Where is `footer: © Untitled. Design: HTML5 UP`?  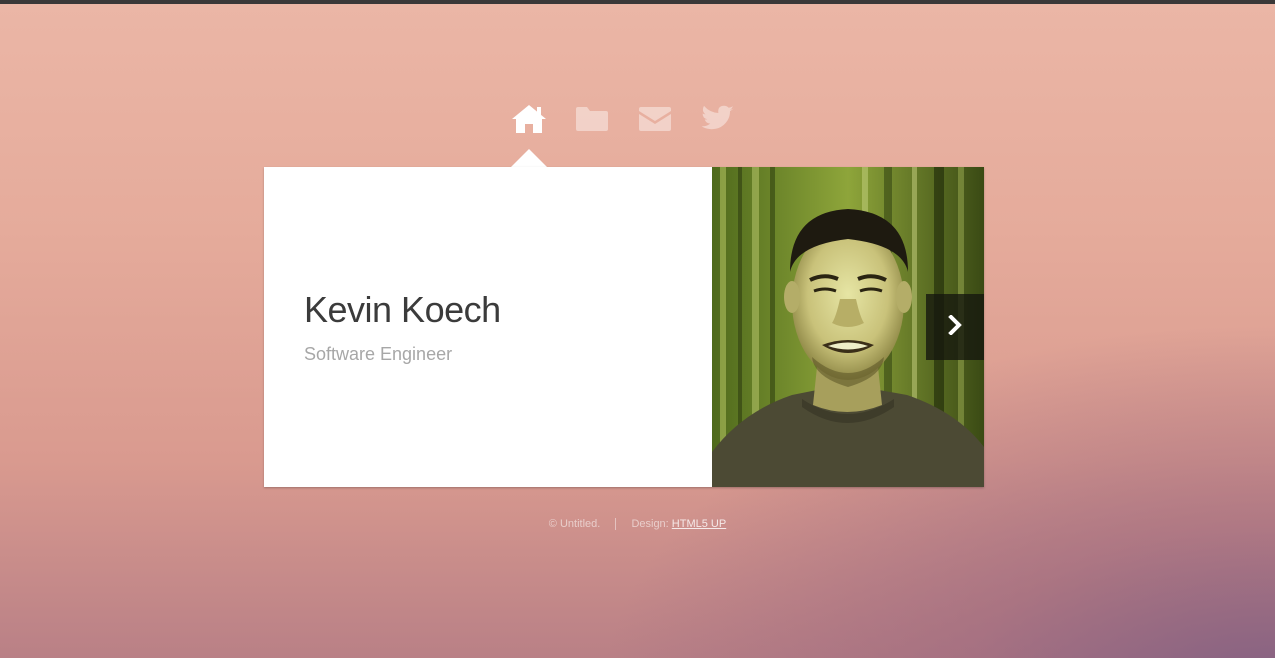 footer: © Untitled. Design: HTML5 UP is located at coordinates (637, 524).